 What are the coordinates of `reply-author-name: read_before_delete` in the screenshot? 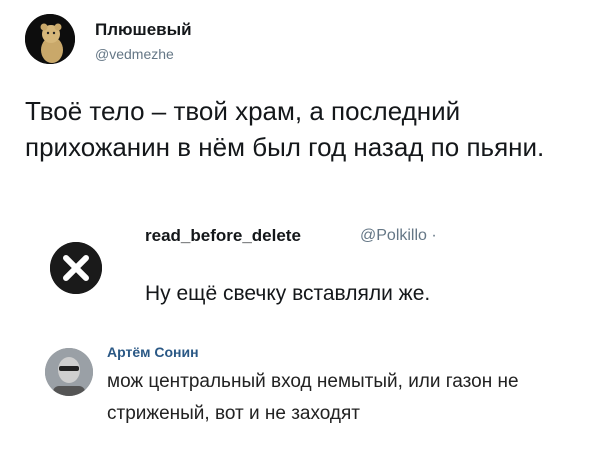 It's located at (223, 236).